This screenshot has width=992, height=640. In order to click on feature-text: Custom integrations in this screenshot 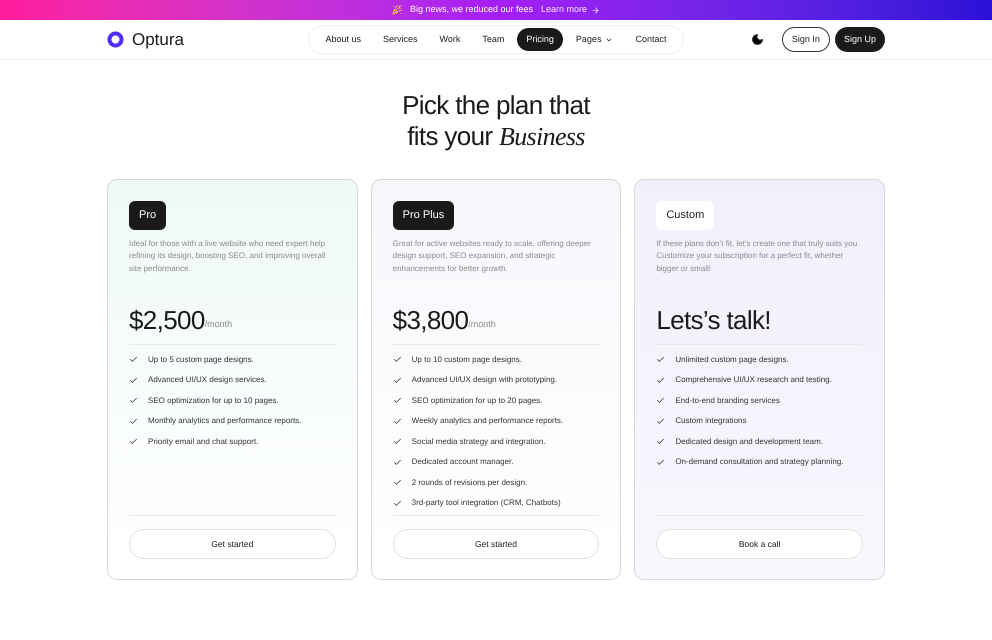, I will do `click(710, 421)`.